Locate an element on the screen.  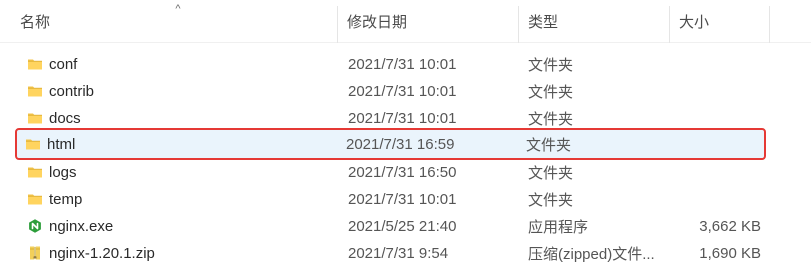
file-row: logs 2021/7/31 16:50 文件夹 is located at coordinates (390, 172).